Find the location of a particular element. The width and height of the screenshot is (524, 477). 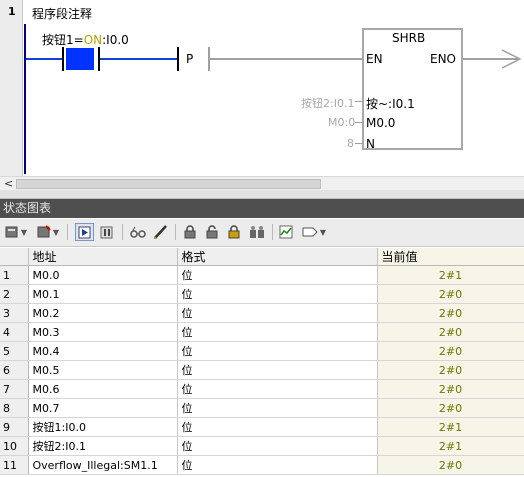

unlock-icon is located at coordinates (212, 232).